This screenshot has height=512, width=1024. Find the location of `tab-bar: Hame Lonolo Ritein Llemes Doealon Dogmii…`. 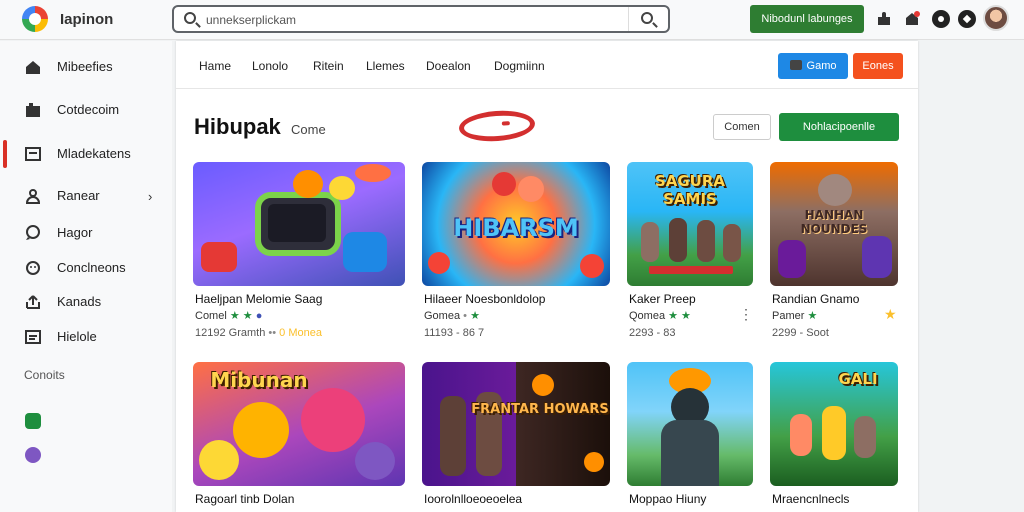

tab-bar: Hame Lonolo Ritein Llemes Doealon Dogmii… is located at coordinates (547, 65).